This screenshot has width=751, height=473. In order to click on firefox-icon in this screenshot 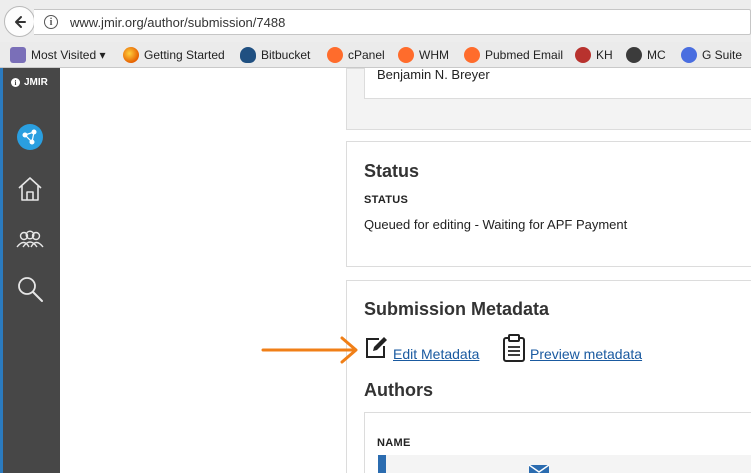, I will do `click(131, 55)`.